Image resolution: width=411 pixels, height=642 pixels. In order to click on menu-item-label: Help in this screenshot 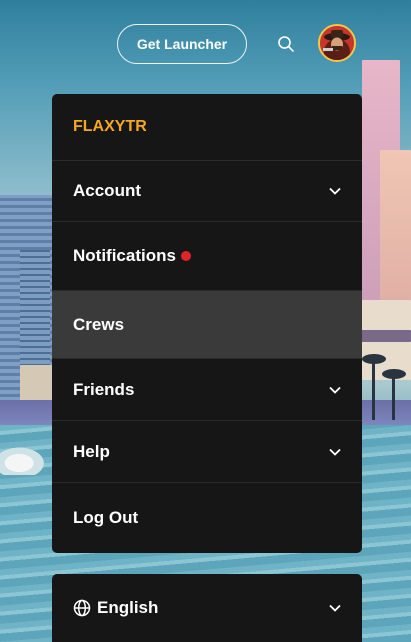, I will do `click(91, 451)`.